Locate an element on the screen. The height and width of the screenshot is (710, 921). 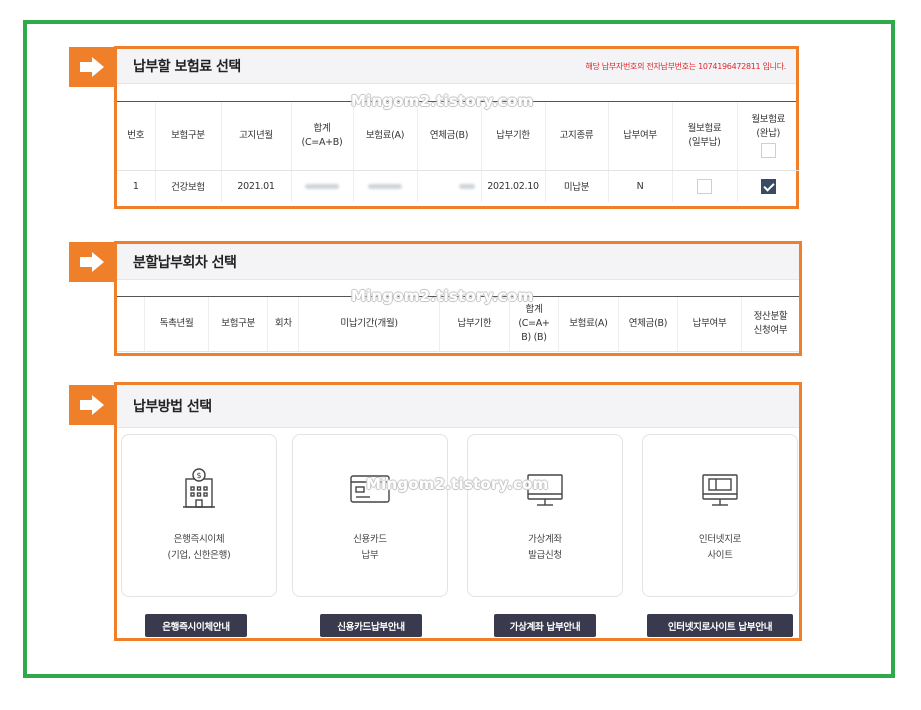
col-total: 합계(C=A+ B) (B) is located at coordinates (534, 324).